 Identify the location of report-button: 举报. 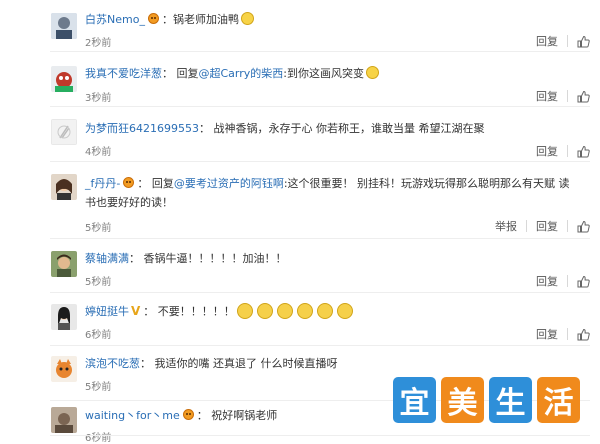
(506, 226).